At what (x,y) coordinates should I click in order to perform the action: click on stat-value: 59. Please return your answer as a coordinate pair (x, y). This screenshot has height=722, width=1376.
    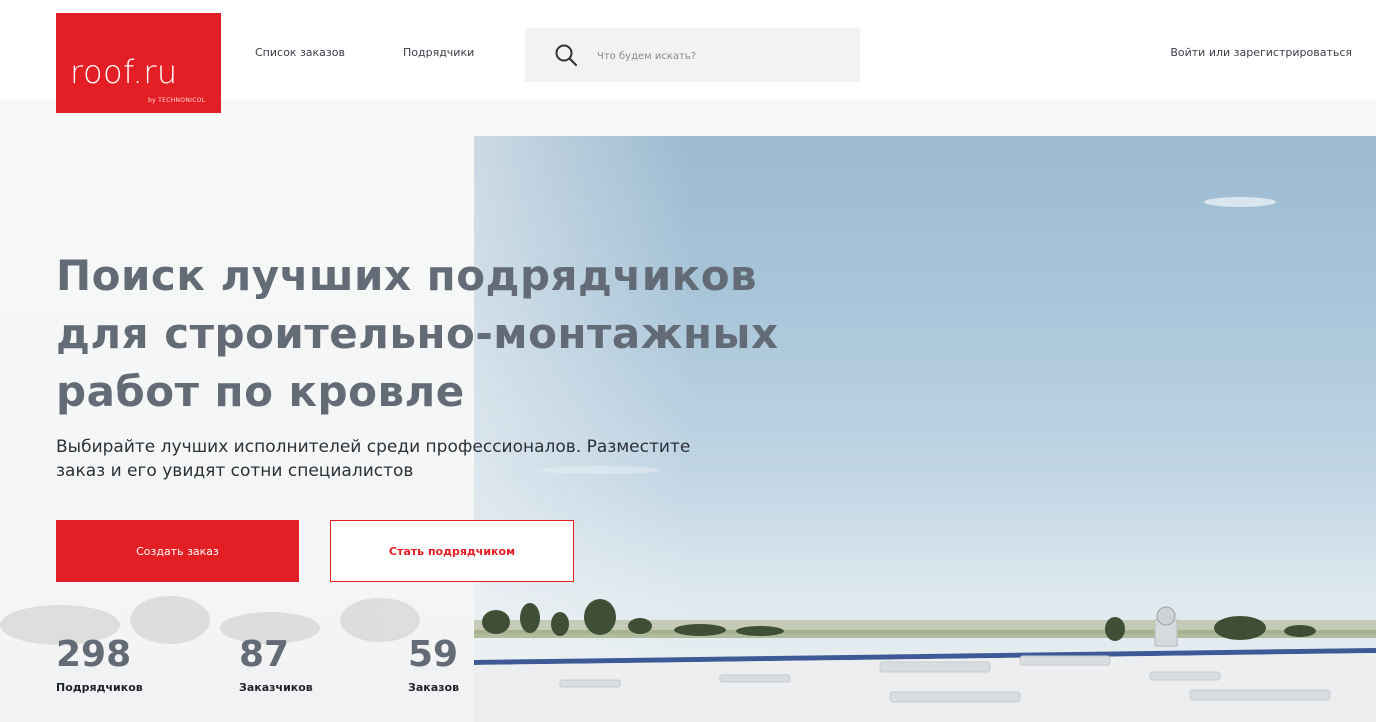
    Looking at the image, I should click on (433, 654).